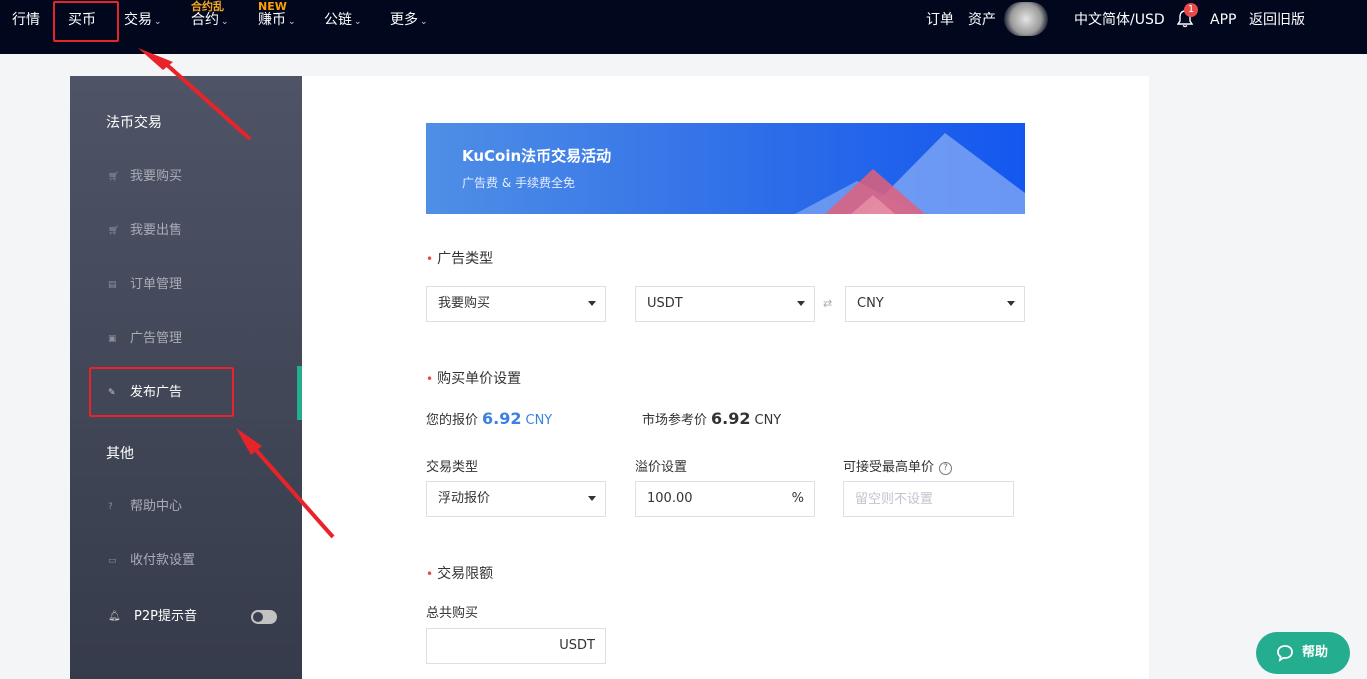 This screenshot has height=679, width=1367. I want to click on mountain-illustration, so click(910, 173).